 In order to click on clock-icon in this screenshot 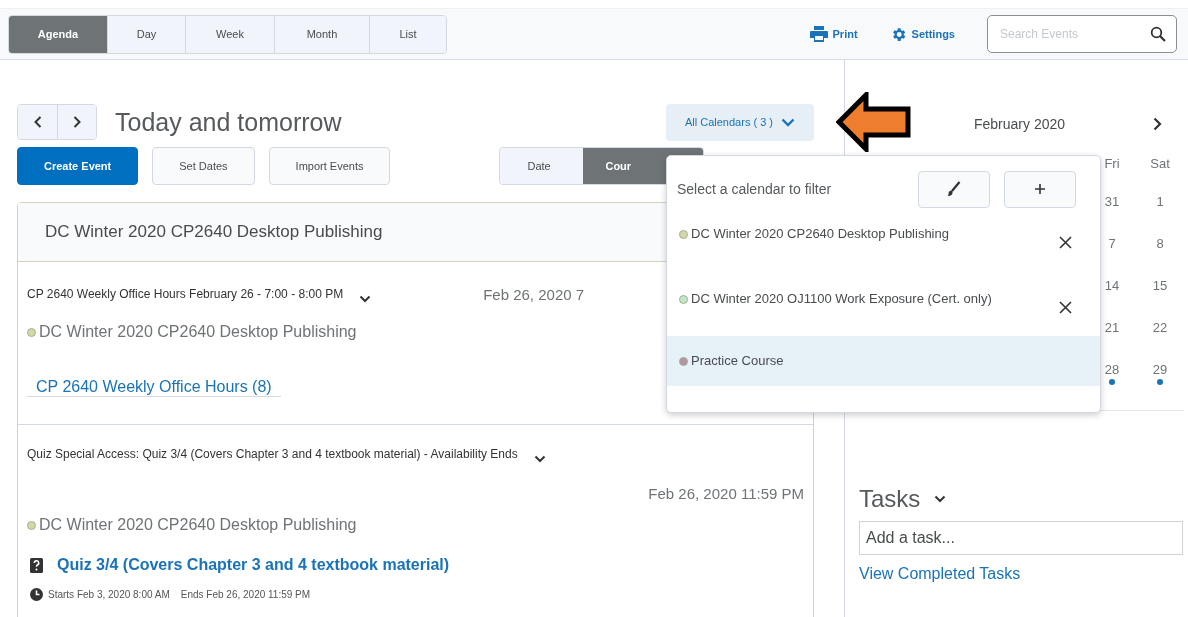, I will do `click(36, 594)`.